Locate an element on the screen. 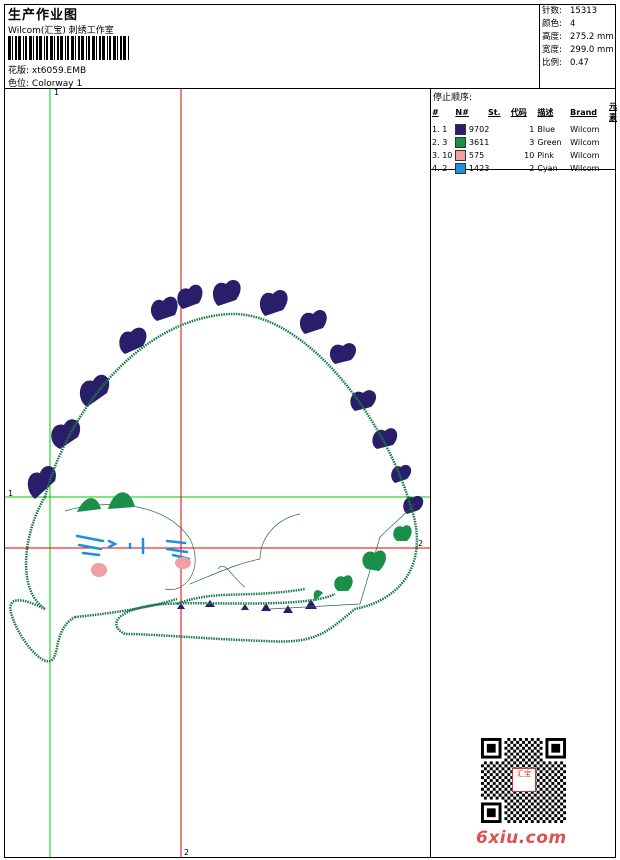  axis-label-h1: 1 is located at coordinates (11, 493).